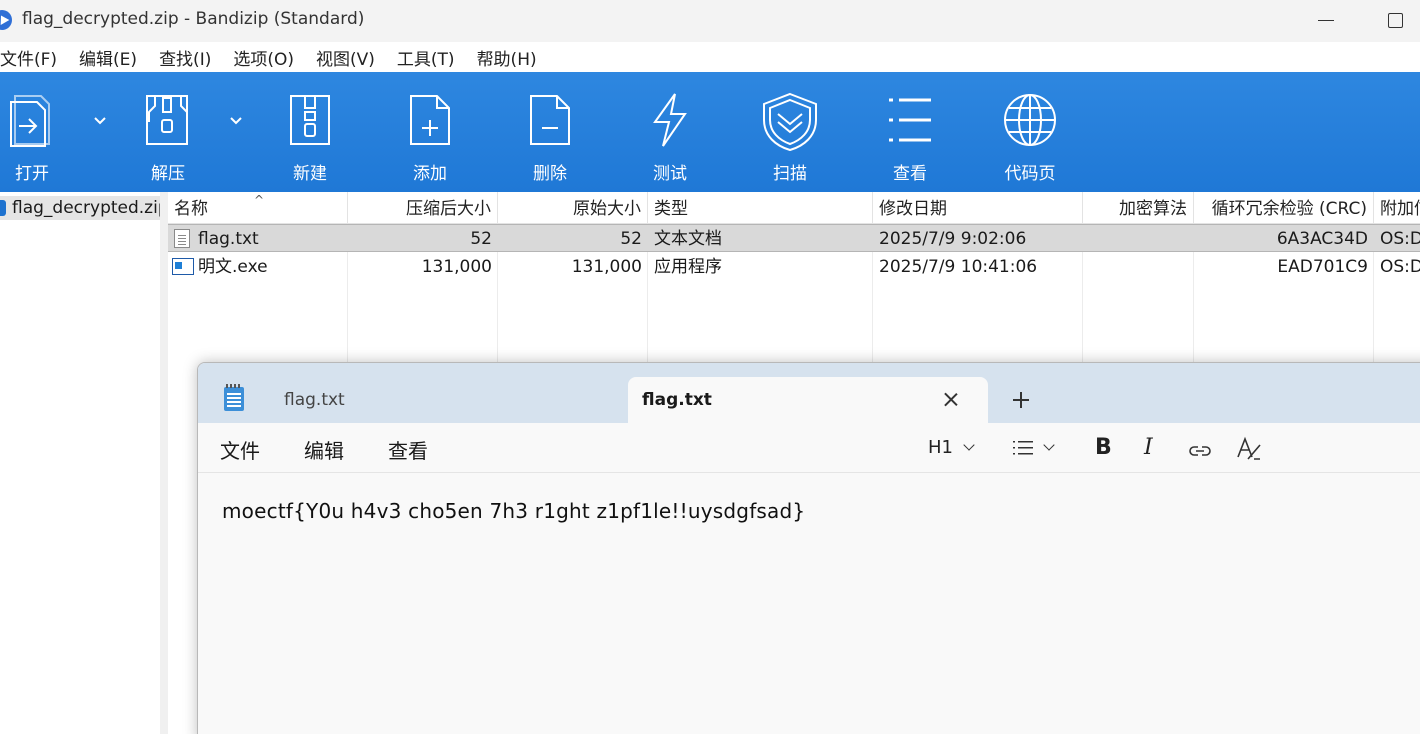 The image size is (1420, 734). What do you see at coordinates (550, 174) in the screenshot?
I see `delete-label: 删除` at bounding box center [550, 174].